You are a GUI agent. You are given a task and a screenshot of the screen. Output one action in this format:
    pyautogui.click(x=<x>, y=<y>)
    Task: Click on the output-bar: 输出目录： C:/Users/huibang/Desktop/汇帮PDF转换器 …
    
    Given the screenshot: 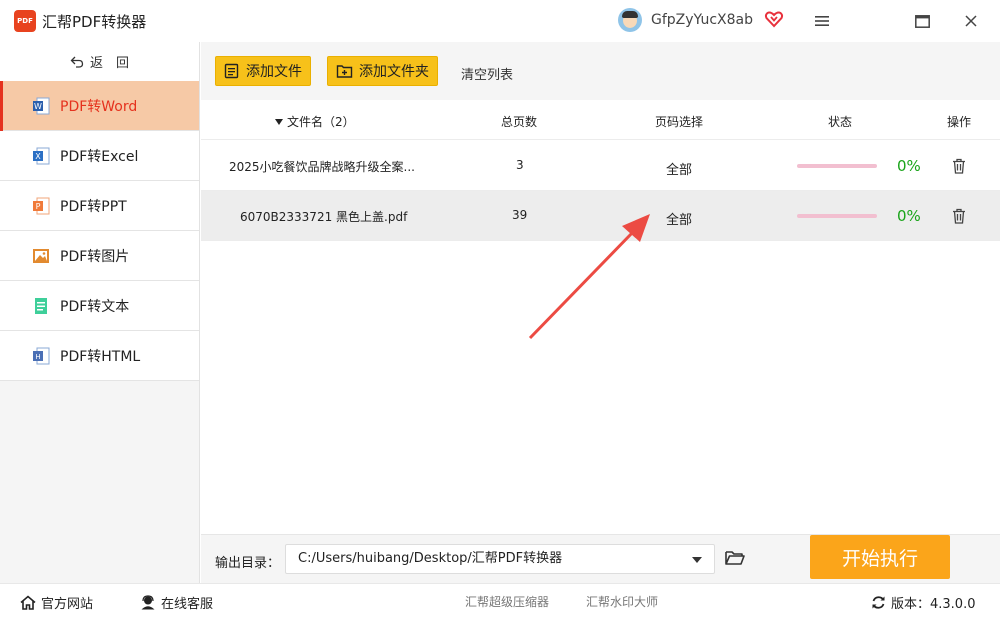 What is the action you would take?
    pyautogui.click(x=600, y=558)
    